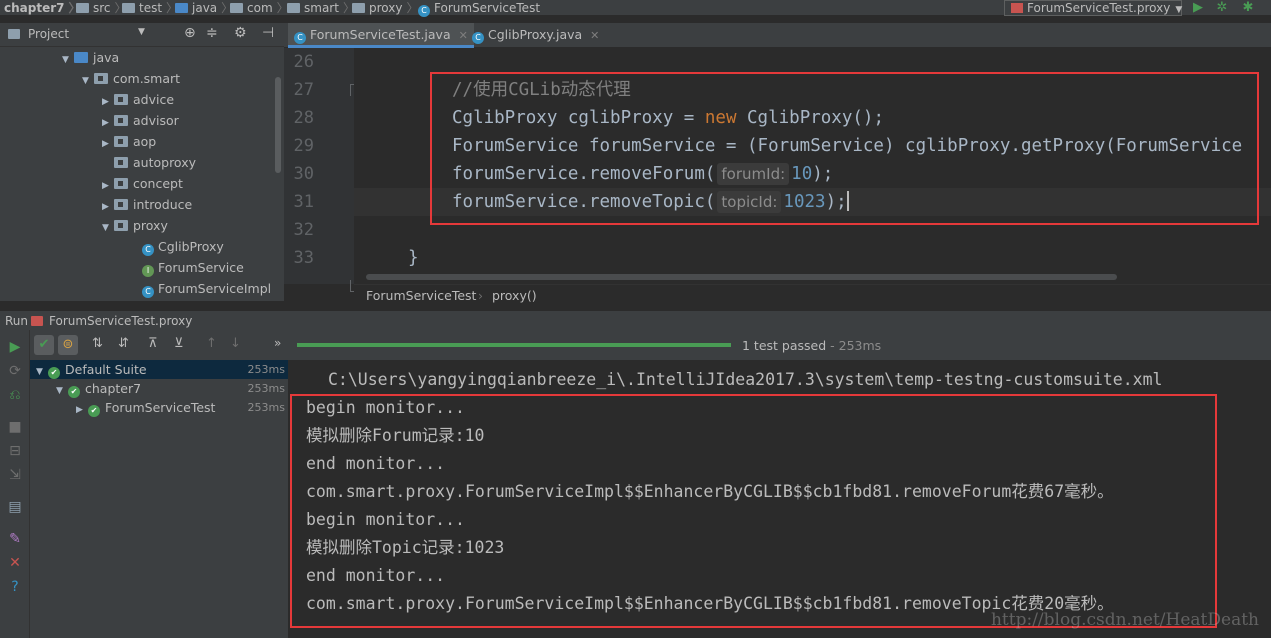 Image resolution: width=1271 pixels, height=638 pixels. I want to click on hide-icon: ⊣, so click(268, 33).